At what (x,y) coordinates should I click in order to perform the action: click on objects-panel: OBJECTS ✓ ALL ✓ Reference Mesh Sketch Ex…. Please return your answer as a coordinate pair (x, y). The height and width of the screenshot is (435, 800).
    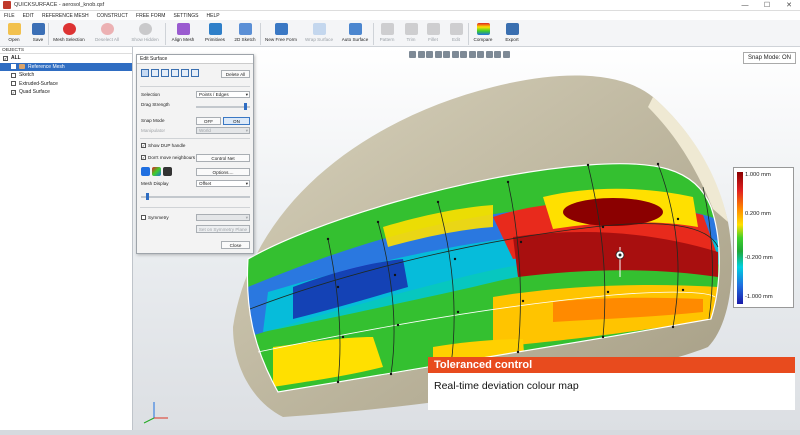
    Looking at the image, I should click on (66, 238).